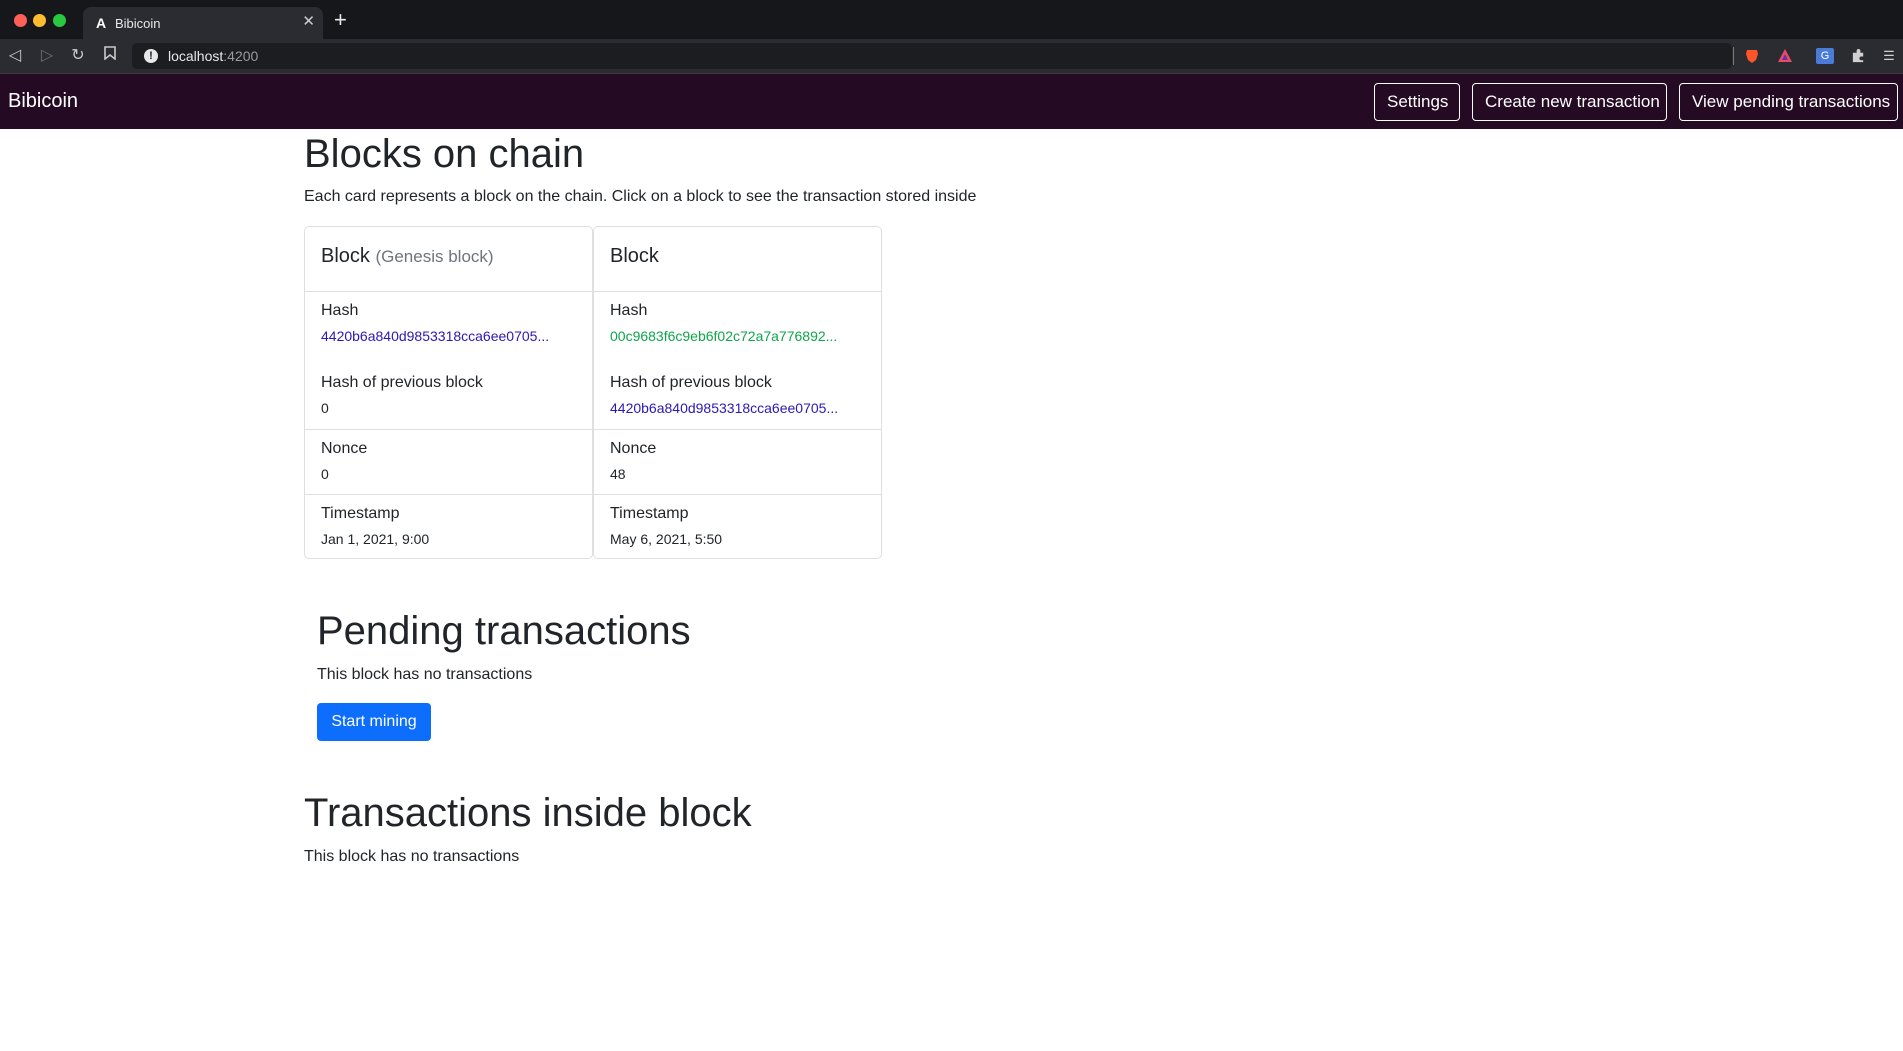  I want to click on timestamp-value: May 6, 2021, 5:50, so click(666, 539).